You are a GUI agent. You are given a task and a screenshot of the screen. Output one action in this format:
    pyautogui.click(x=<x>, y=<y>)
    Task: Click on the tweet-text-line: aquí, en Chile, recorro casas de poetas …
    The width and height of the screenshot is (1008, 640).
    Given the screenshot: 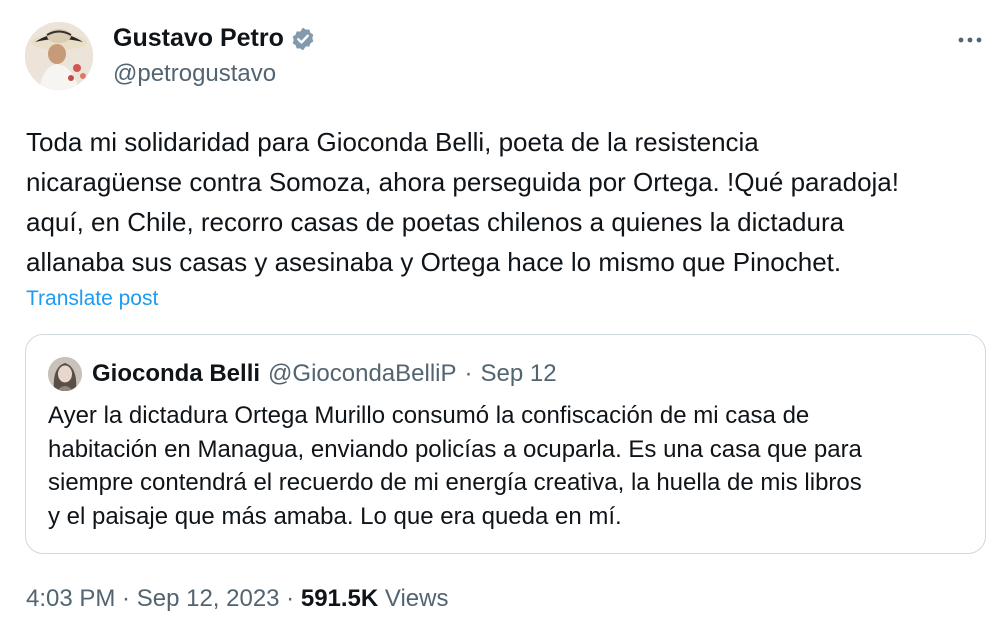 What is the action you would take?
    pyautogui.click(x=435, y=222)
    